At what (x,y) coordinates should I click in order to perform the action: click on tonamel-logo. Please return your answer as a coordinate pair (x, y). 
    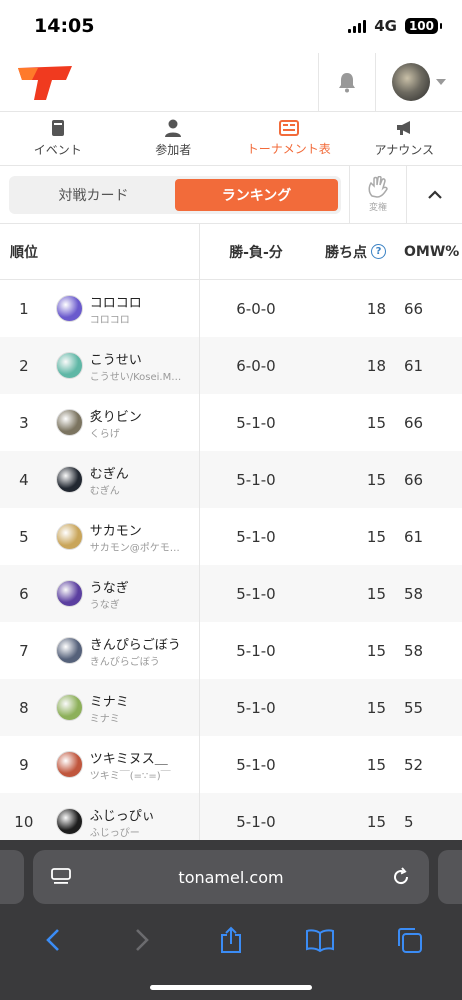
    Looking at the image, I should click on (38, 82).